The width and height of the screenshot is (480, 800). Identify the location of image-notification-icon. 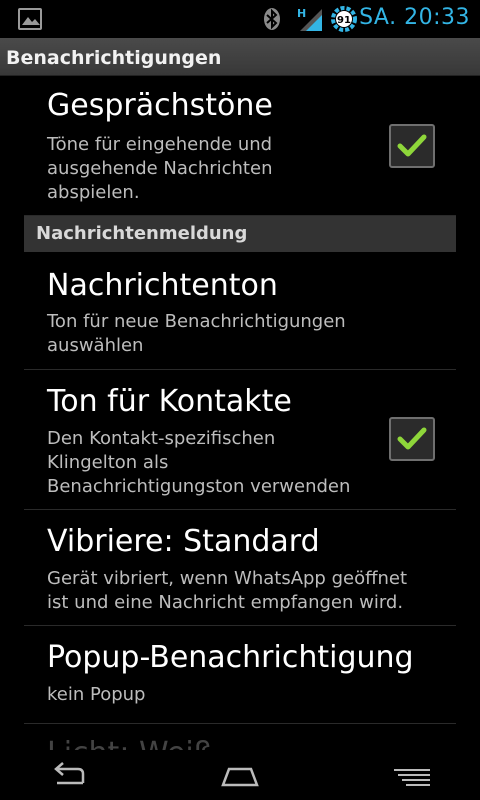
(30, 19).